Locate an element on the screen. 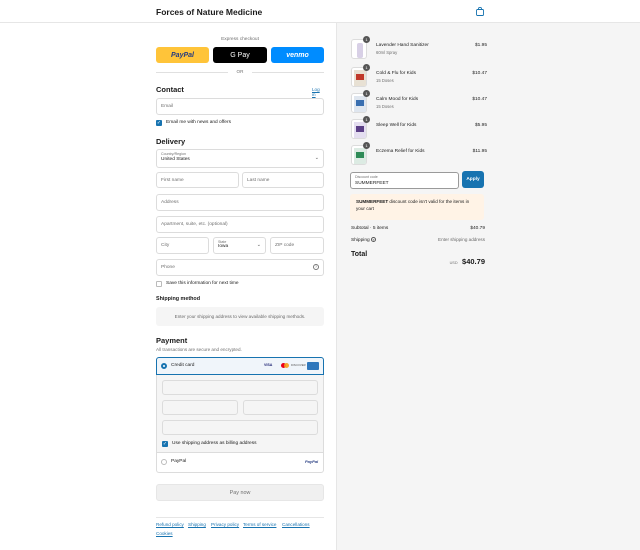 This screenshot has height=550, width=640. contact-title: Contact is located at coordinates (170, 89).